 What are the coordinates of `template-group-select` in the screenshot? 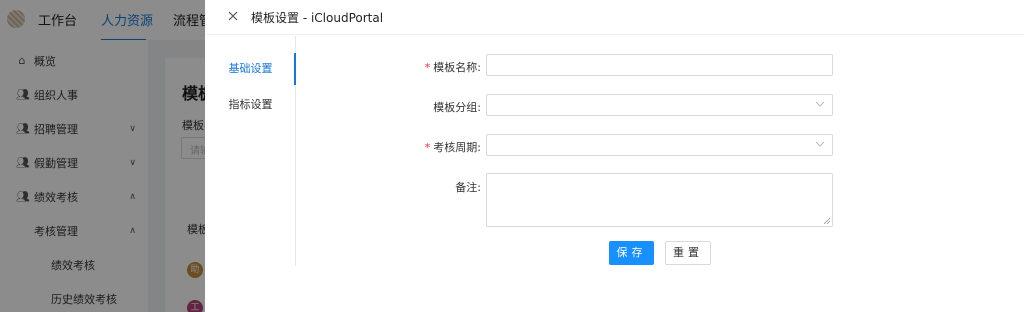 It's located at (659, 105).